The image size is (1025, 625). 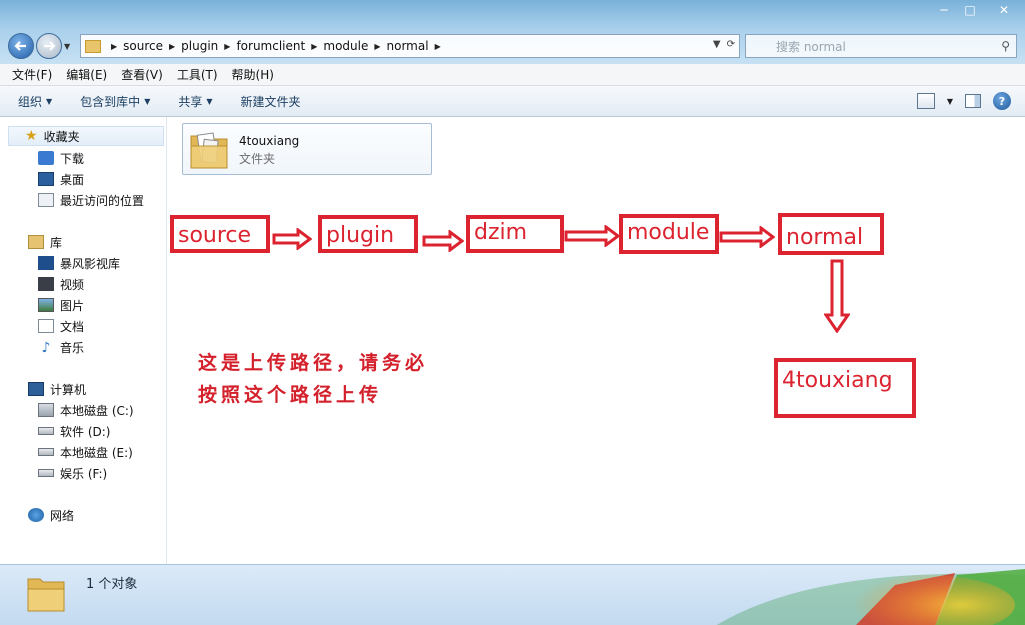 I want to click on include-library-button: 包含到库中 ▼, so click(x=115, y=101).